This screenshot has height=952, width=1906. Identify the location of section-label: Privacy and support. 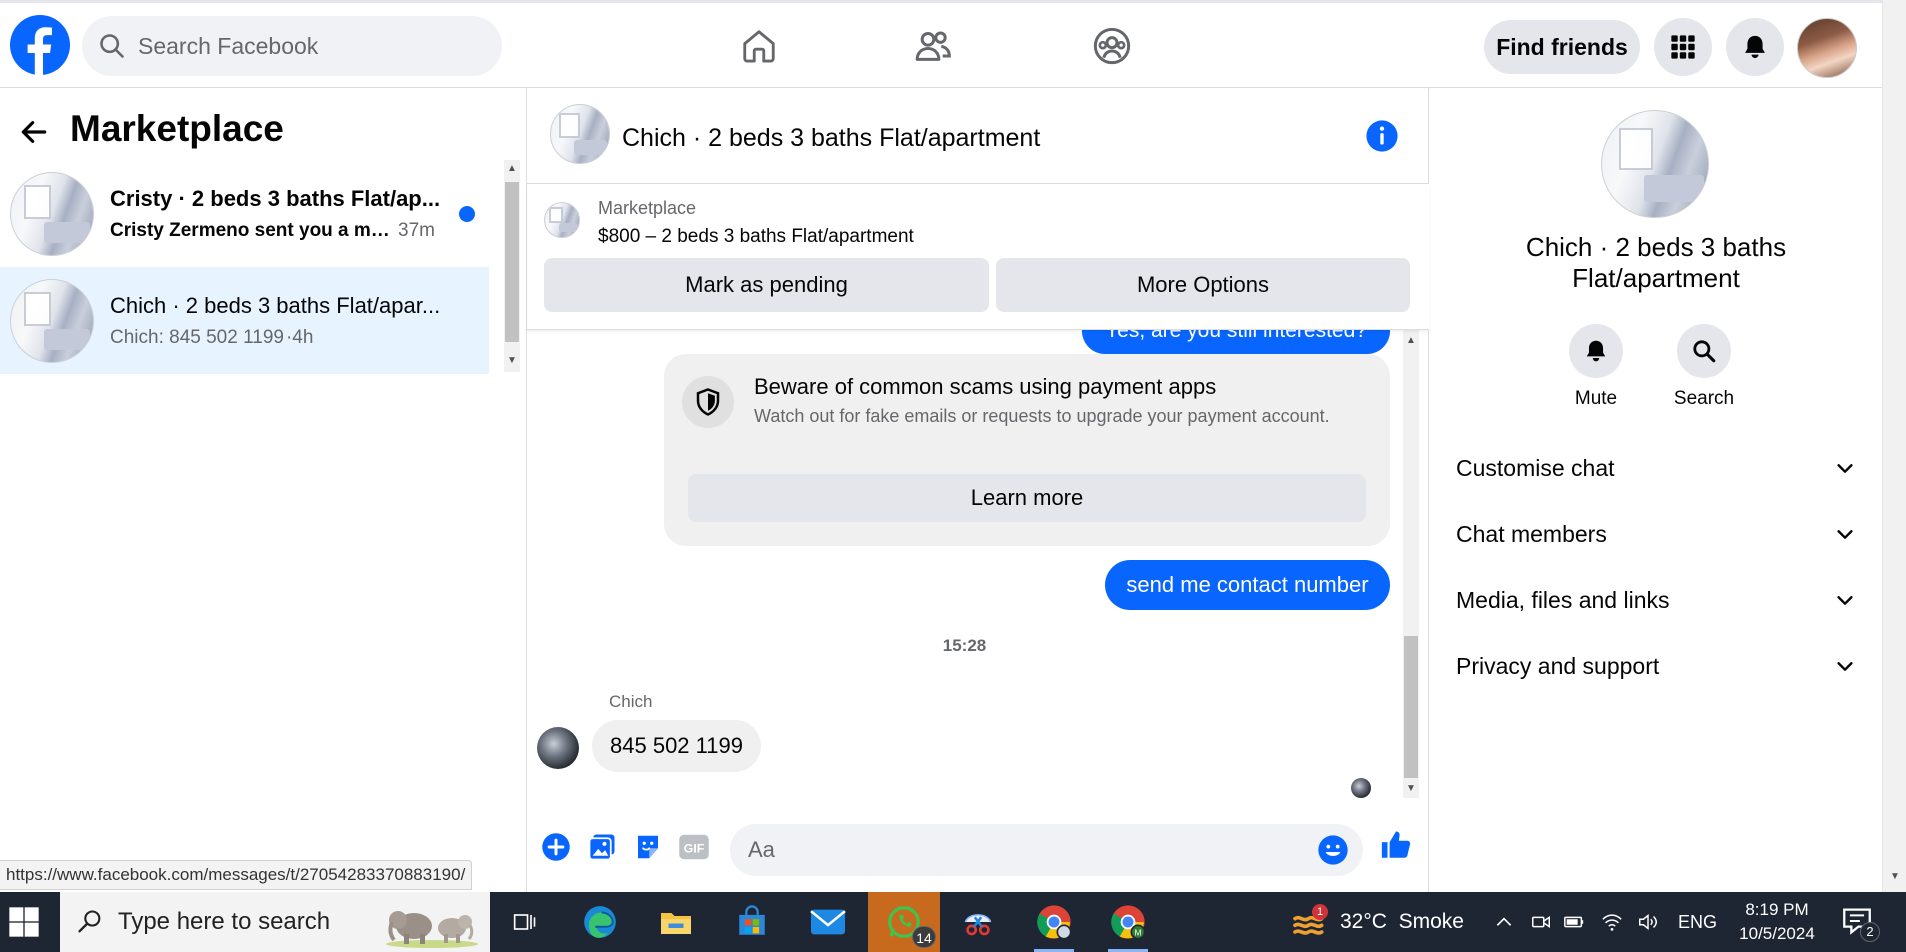
(1558, 665).